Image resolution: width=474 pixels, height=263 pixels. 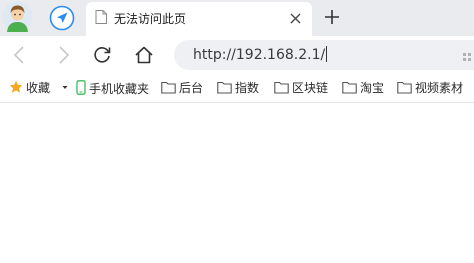 I want to click on close-tab-icon, so click(x=295, y=17).